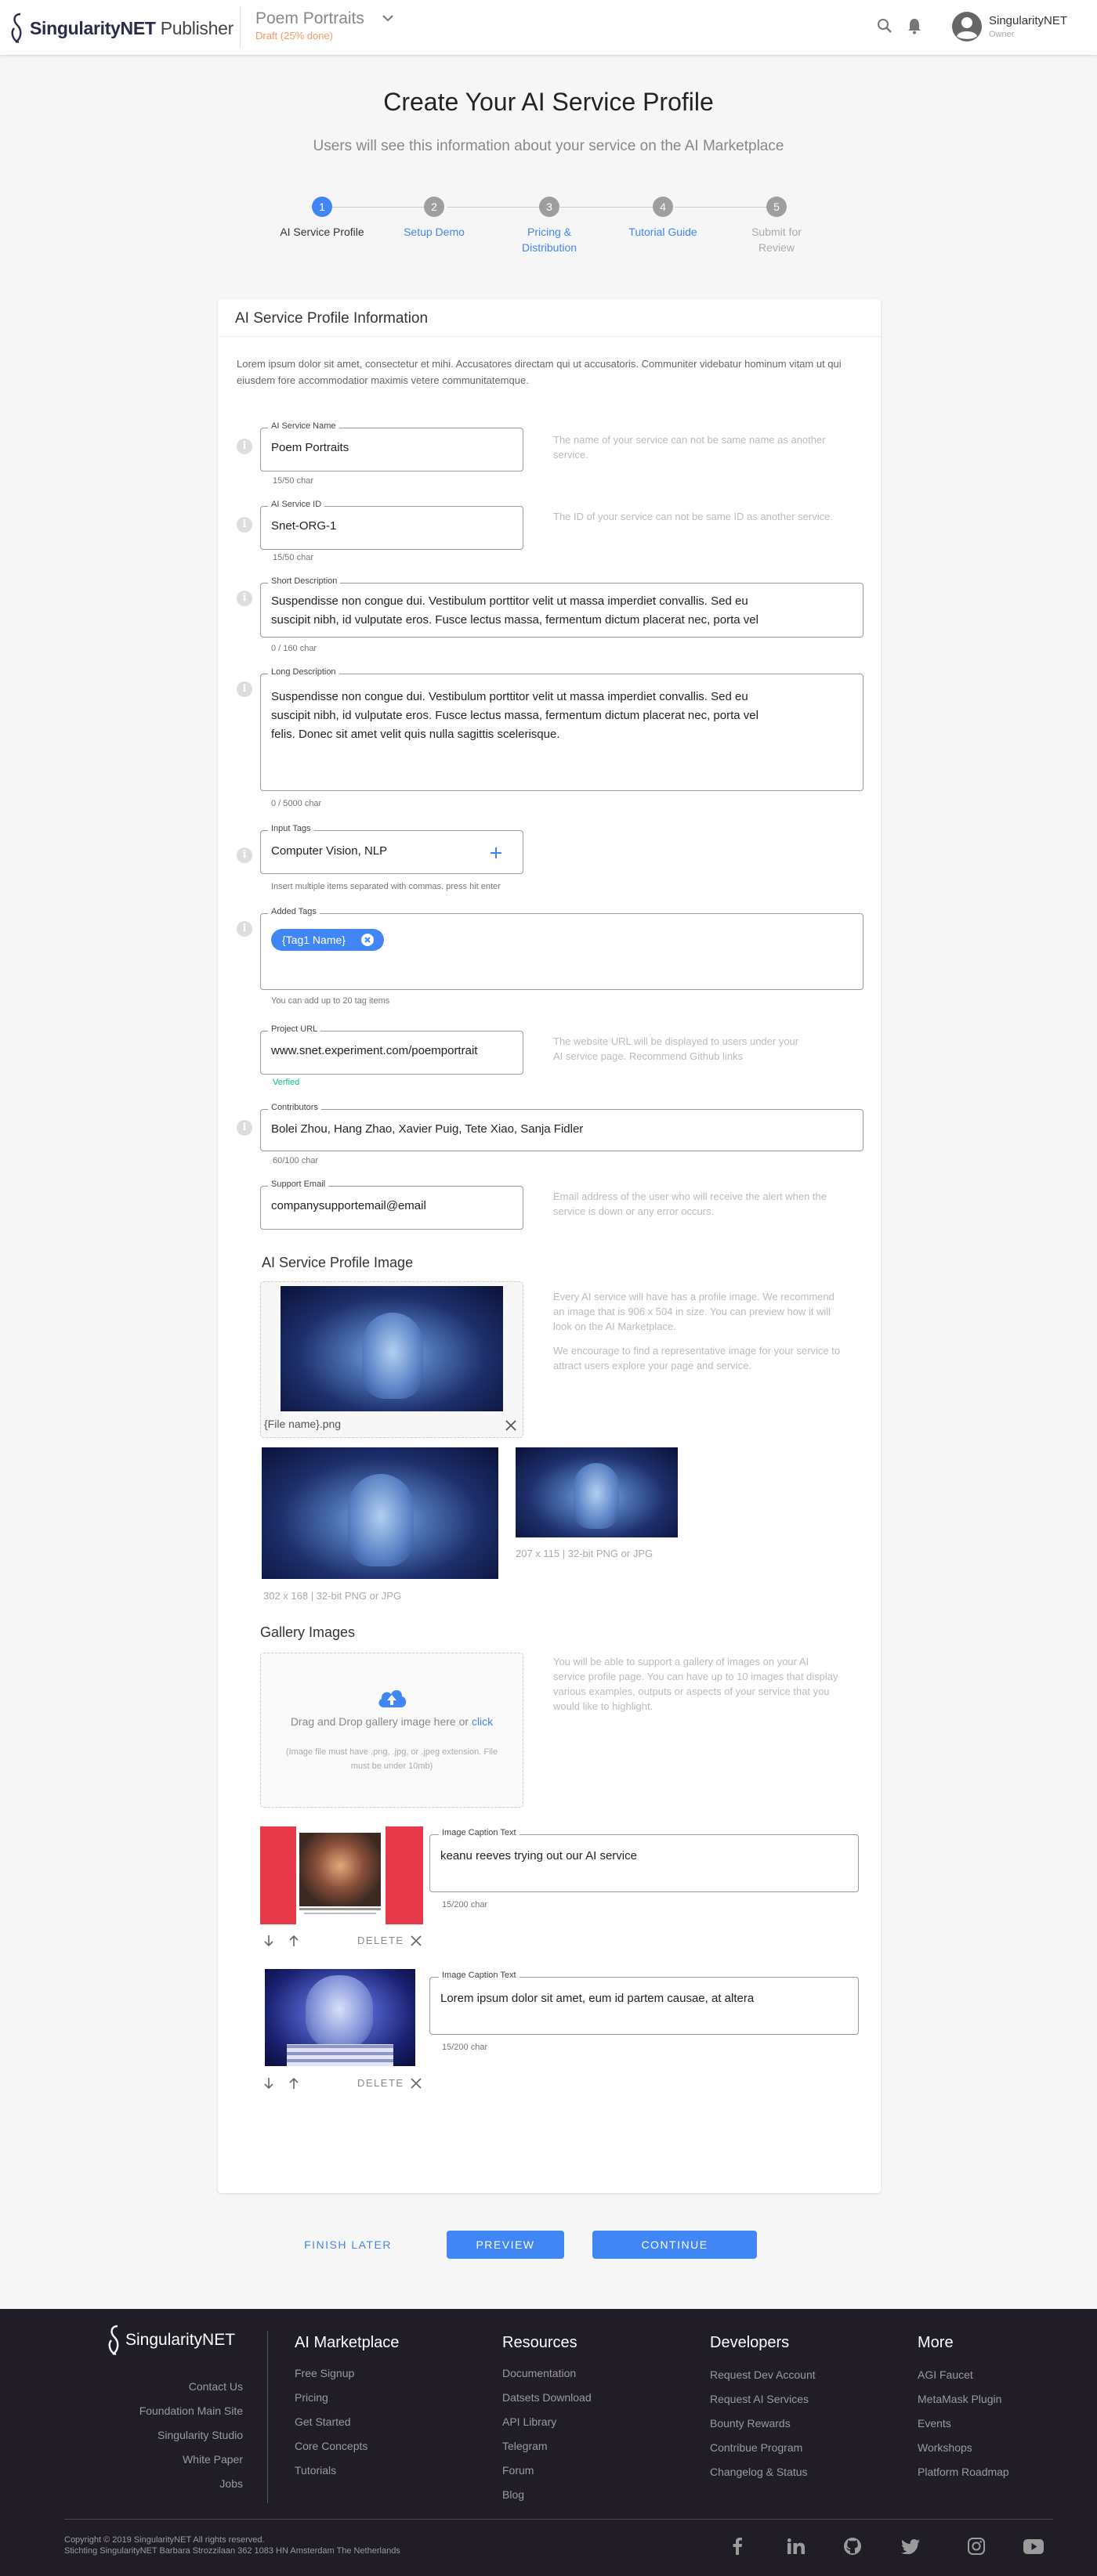 Image resolution: width=1097 pixels, height=2576 pixels. Describe the element at coordinates (663, 207) in the screenshot. I see `step-4-circle: 4` at that location.